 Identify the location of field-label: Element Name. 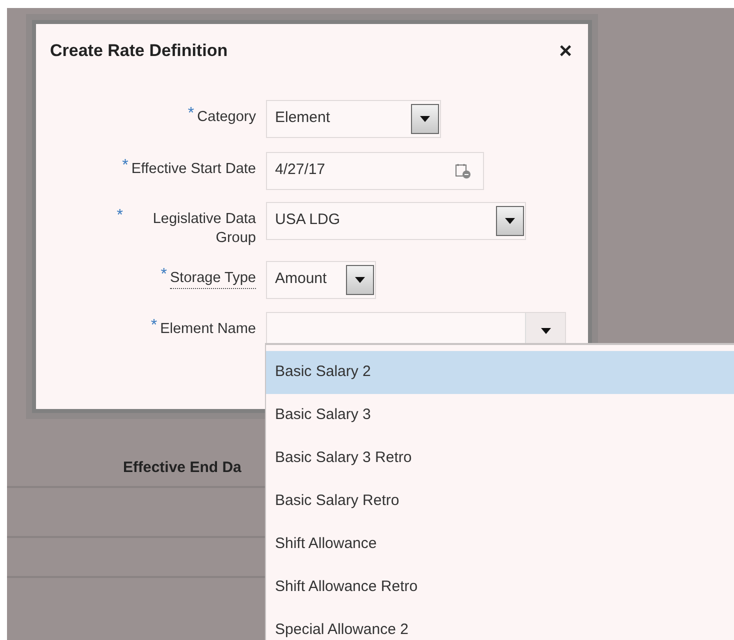
(208, 329).